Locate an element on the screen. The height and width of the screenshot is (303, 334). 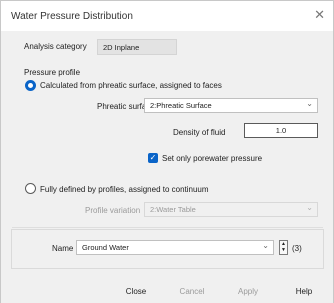
name-stepper: ▲ ▼ is located at coordinates (283, 247).